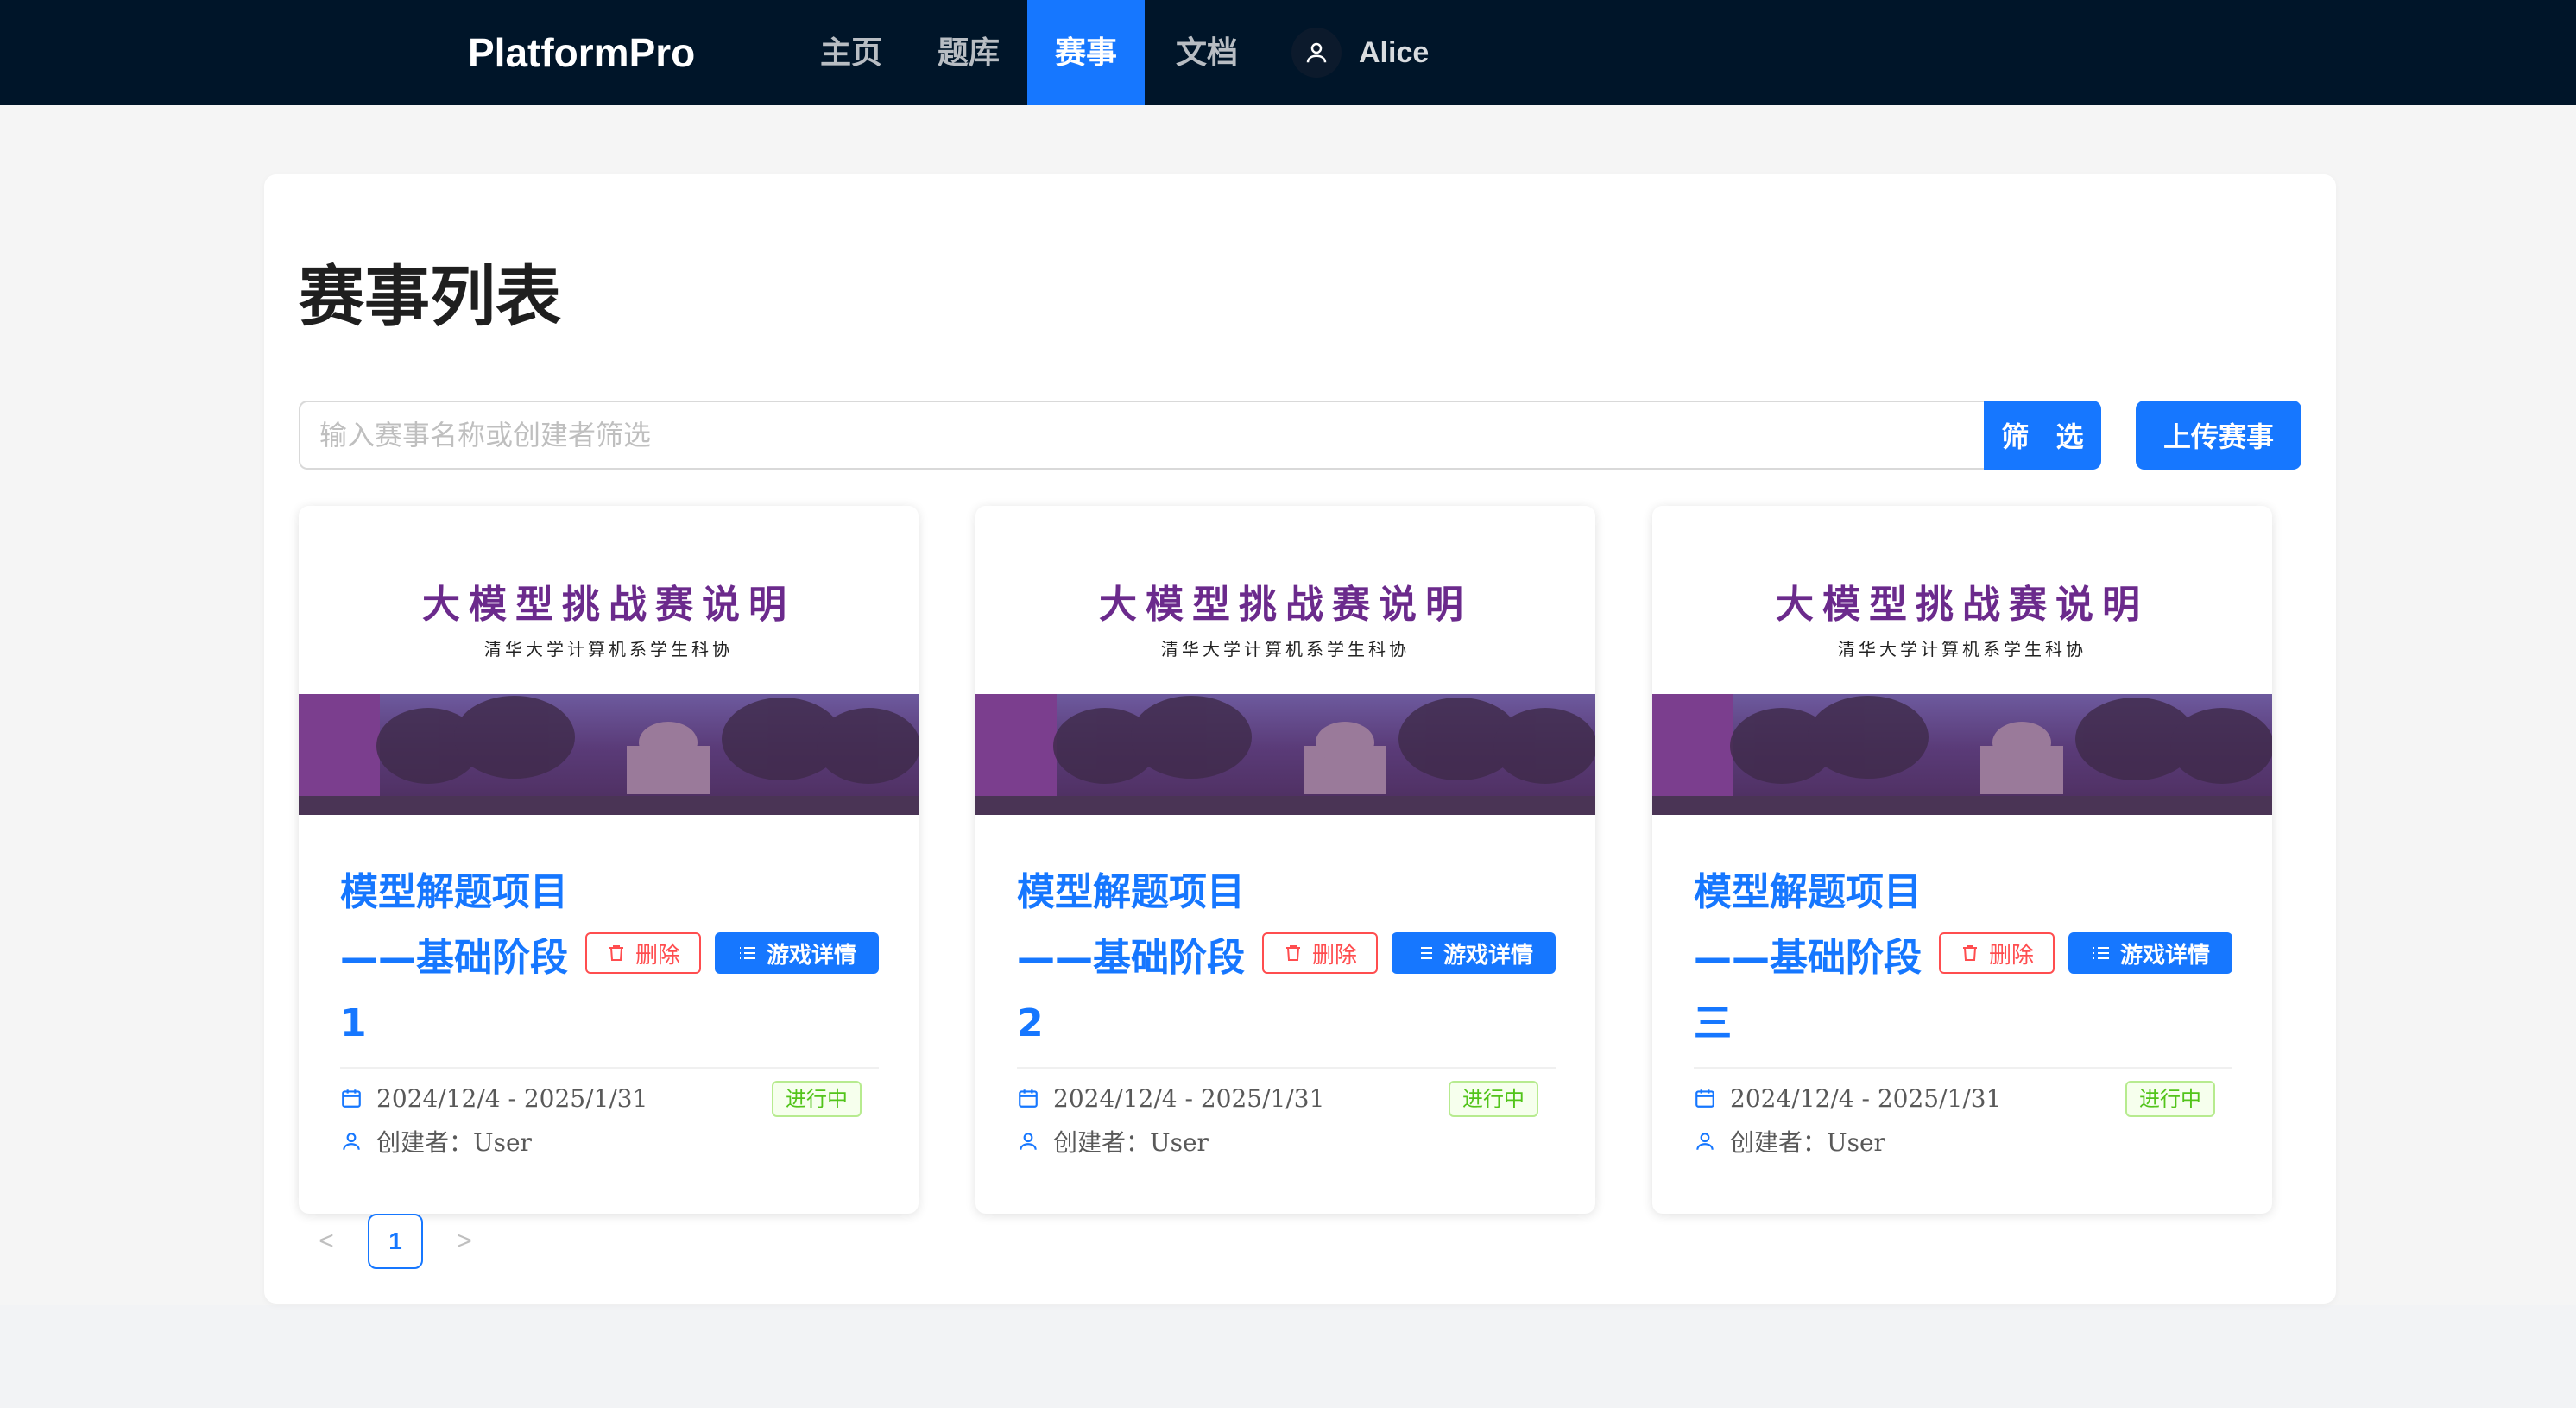 The width and height of the screenshot is (2576, 1408). Describe the element at coordinates (851, 52) in the screenshot. I see `nav-item-home: 主页` at that location.